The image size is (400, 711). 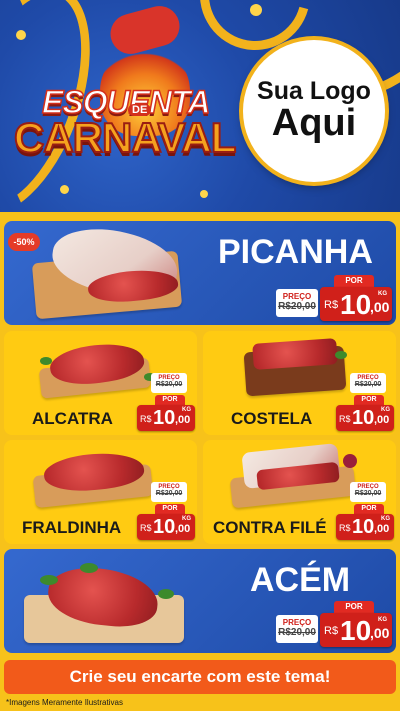 What do you see at coordinates (272, 418) in the screenshot?
I see `product-name: COSTELA` at bounding box center [272, 418].